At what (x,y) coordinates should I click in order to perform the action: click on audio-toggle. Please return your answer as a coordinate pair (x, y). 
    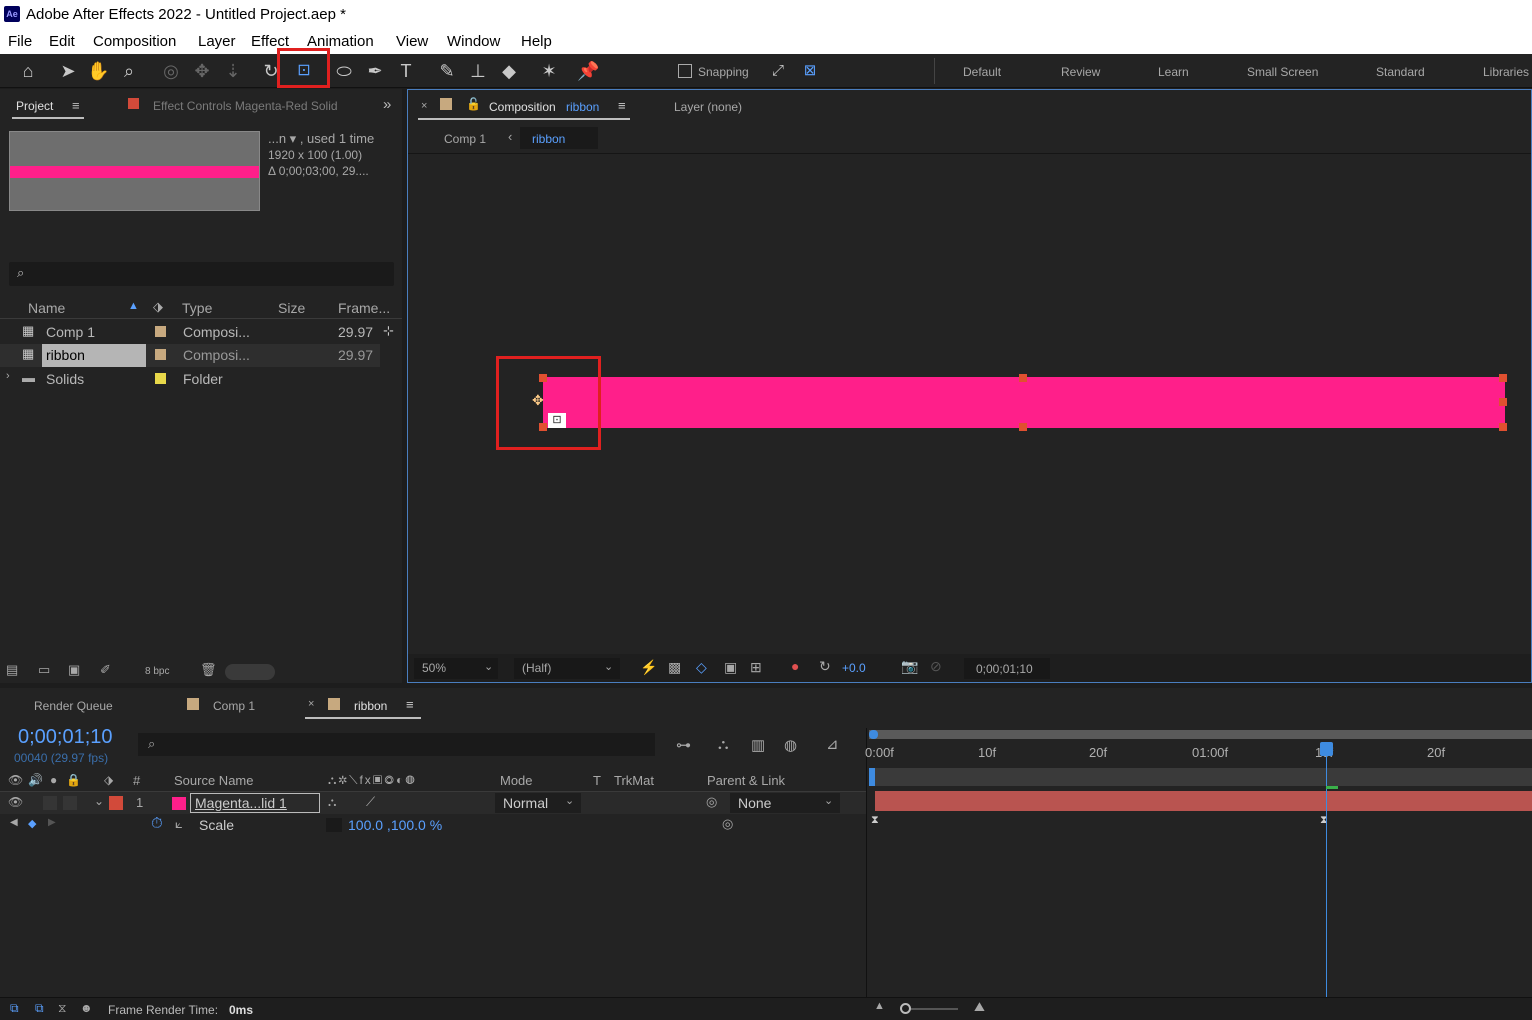
    Looking at the image, I should click on (50, 803).